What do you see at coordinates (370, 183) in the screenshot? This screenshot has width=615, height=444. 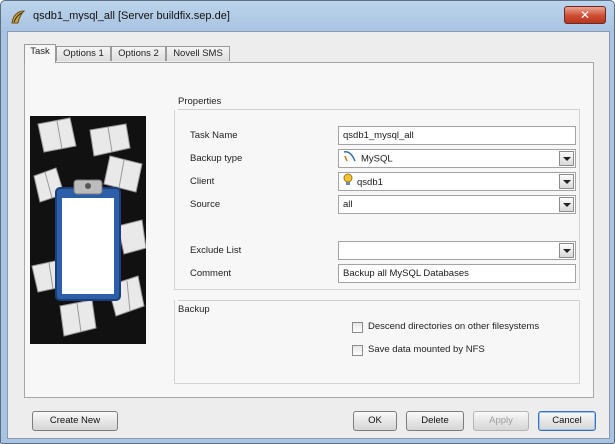 I see `client-value: qsdb1` at bounding box center [370, 183].